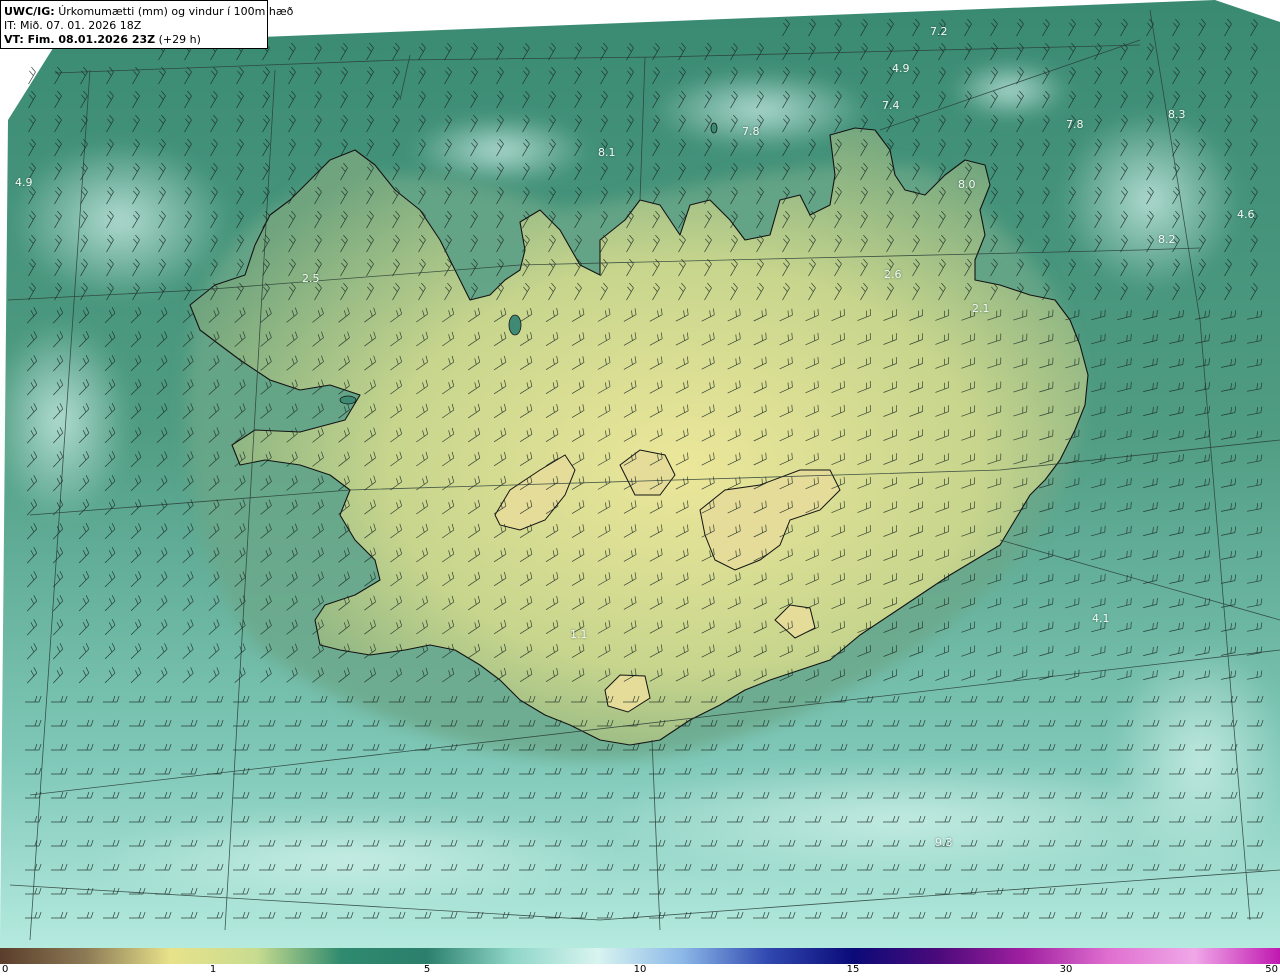  What do you see at coordinates (73, 25) in the screenshot?
I see `init-time: IT: Mið. 07. 01. 2026 18Z` at bounding box center [73, 25].